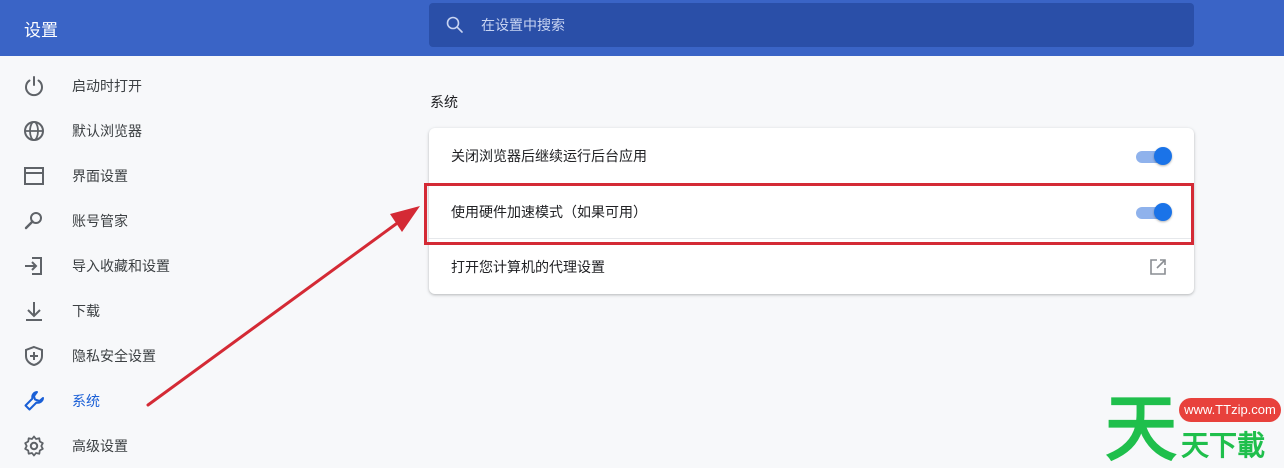 This screenshot has width=1284, height=468. What do you see at coordinates (150, 446) in the screenshot?
I see `sidebar-item-advanced: 高级设置` at bounding box center [150, 446].